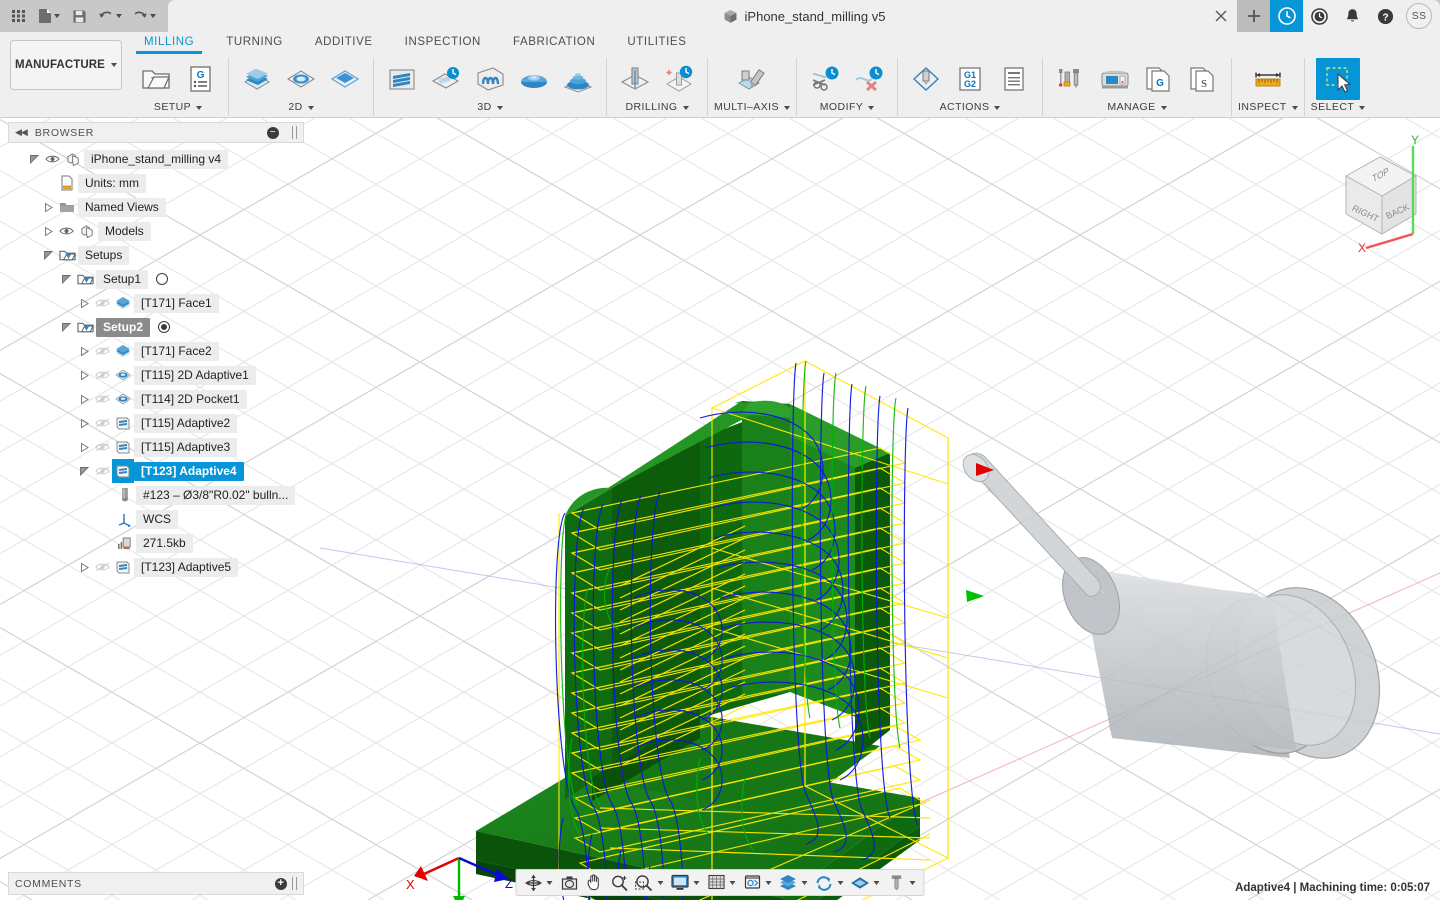 This screenshot has width=1440, height=900. I want to click on undo-icon, so click(110, 16).